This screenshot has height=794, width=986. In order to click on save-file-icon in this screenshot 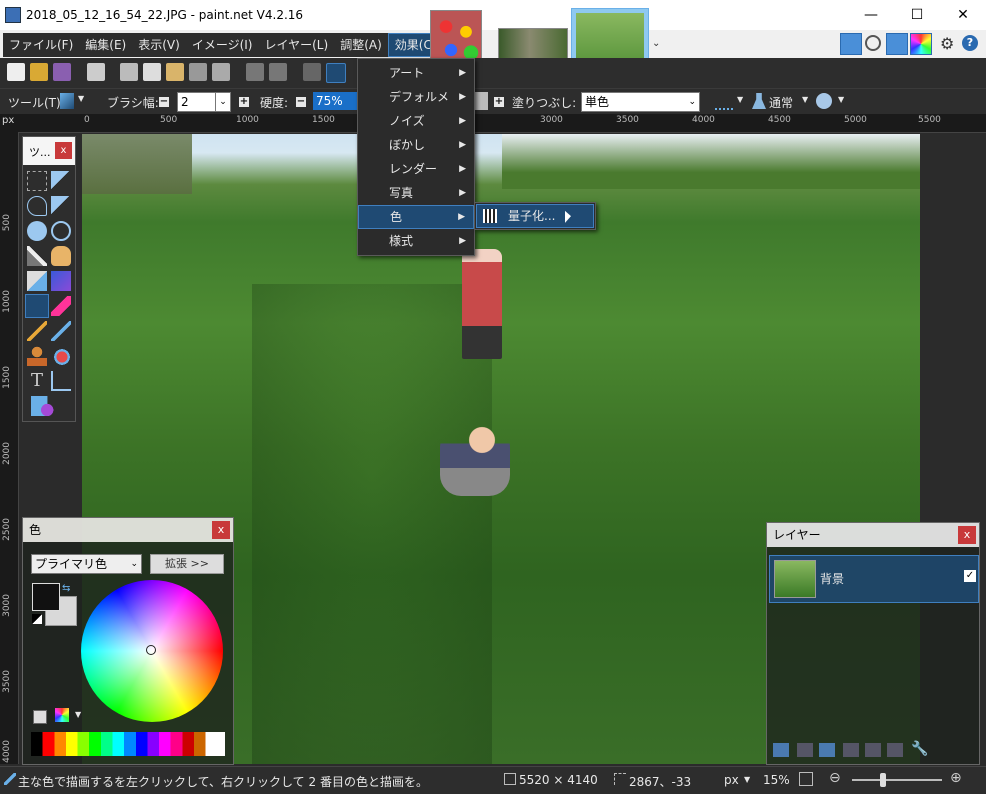, I will do `click(62, 72)`.